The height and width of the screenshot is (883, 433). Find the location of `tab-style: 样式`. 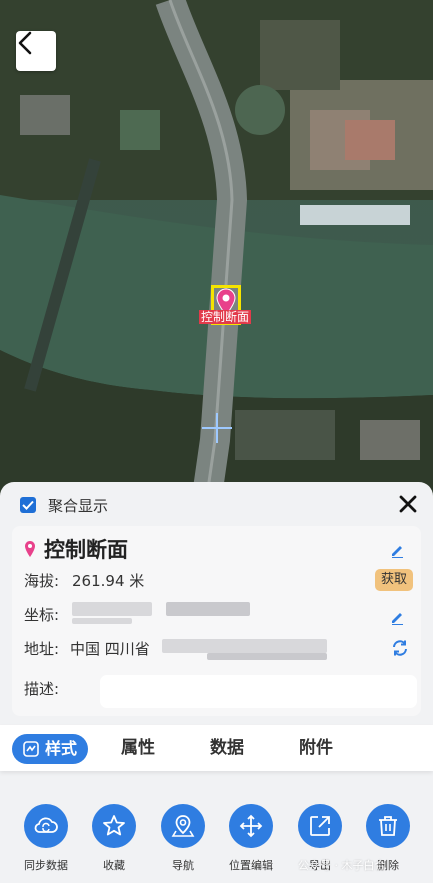

tab-style: 样式 is located at coordinates (50, 749).